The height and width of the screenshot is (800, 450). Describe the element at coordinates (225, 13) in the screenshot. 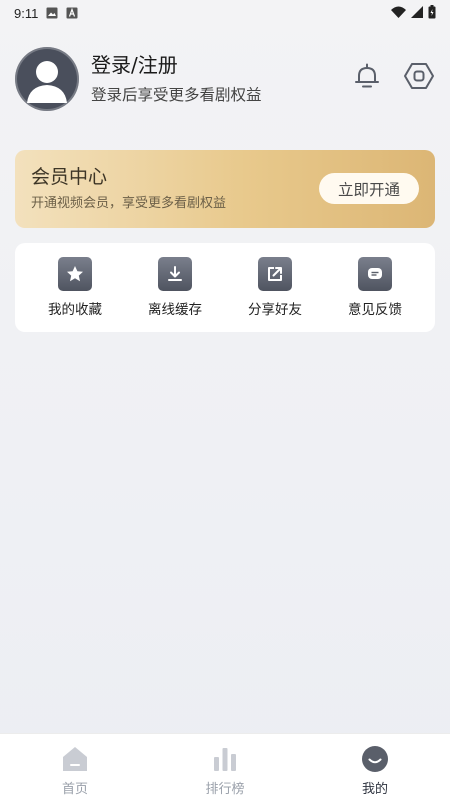

I see `status-bar: 9:11` at that location.